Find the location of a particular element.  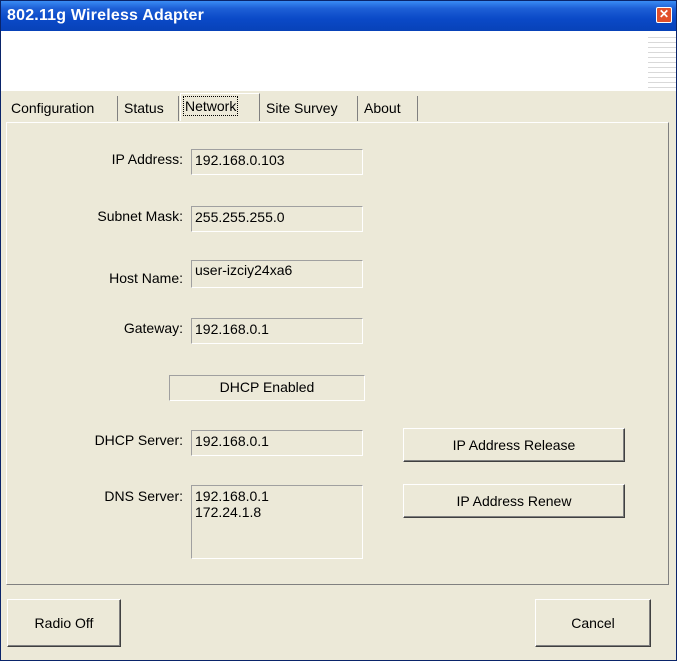

tab-network: Network is located at coordinates (220, 107).